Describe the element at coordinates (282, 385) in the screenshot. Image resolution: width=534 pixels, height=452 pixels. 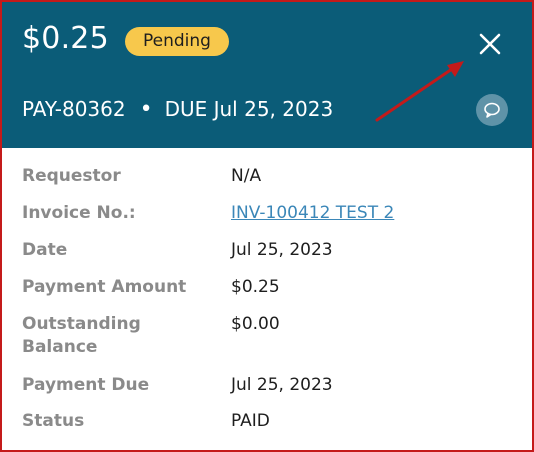
I see `payment-due-value: Jul 25, 2023` at that location.